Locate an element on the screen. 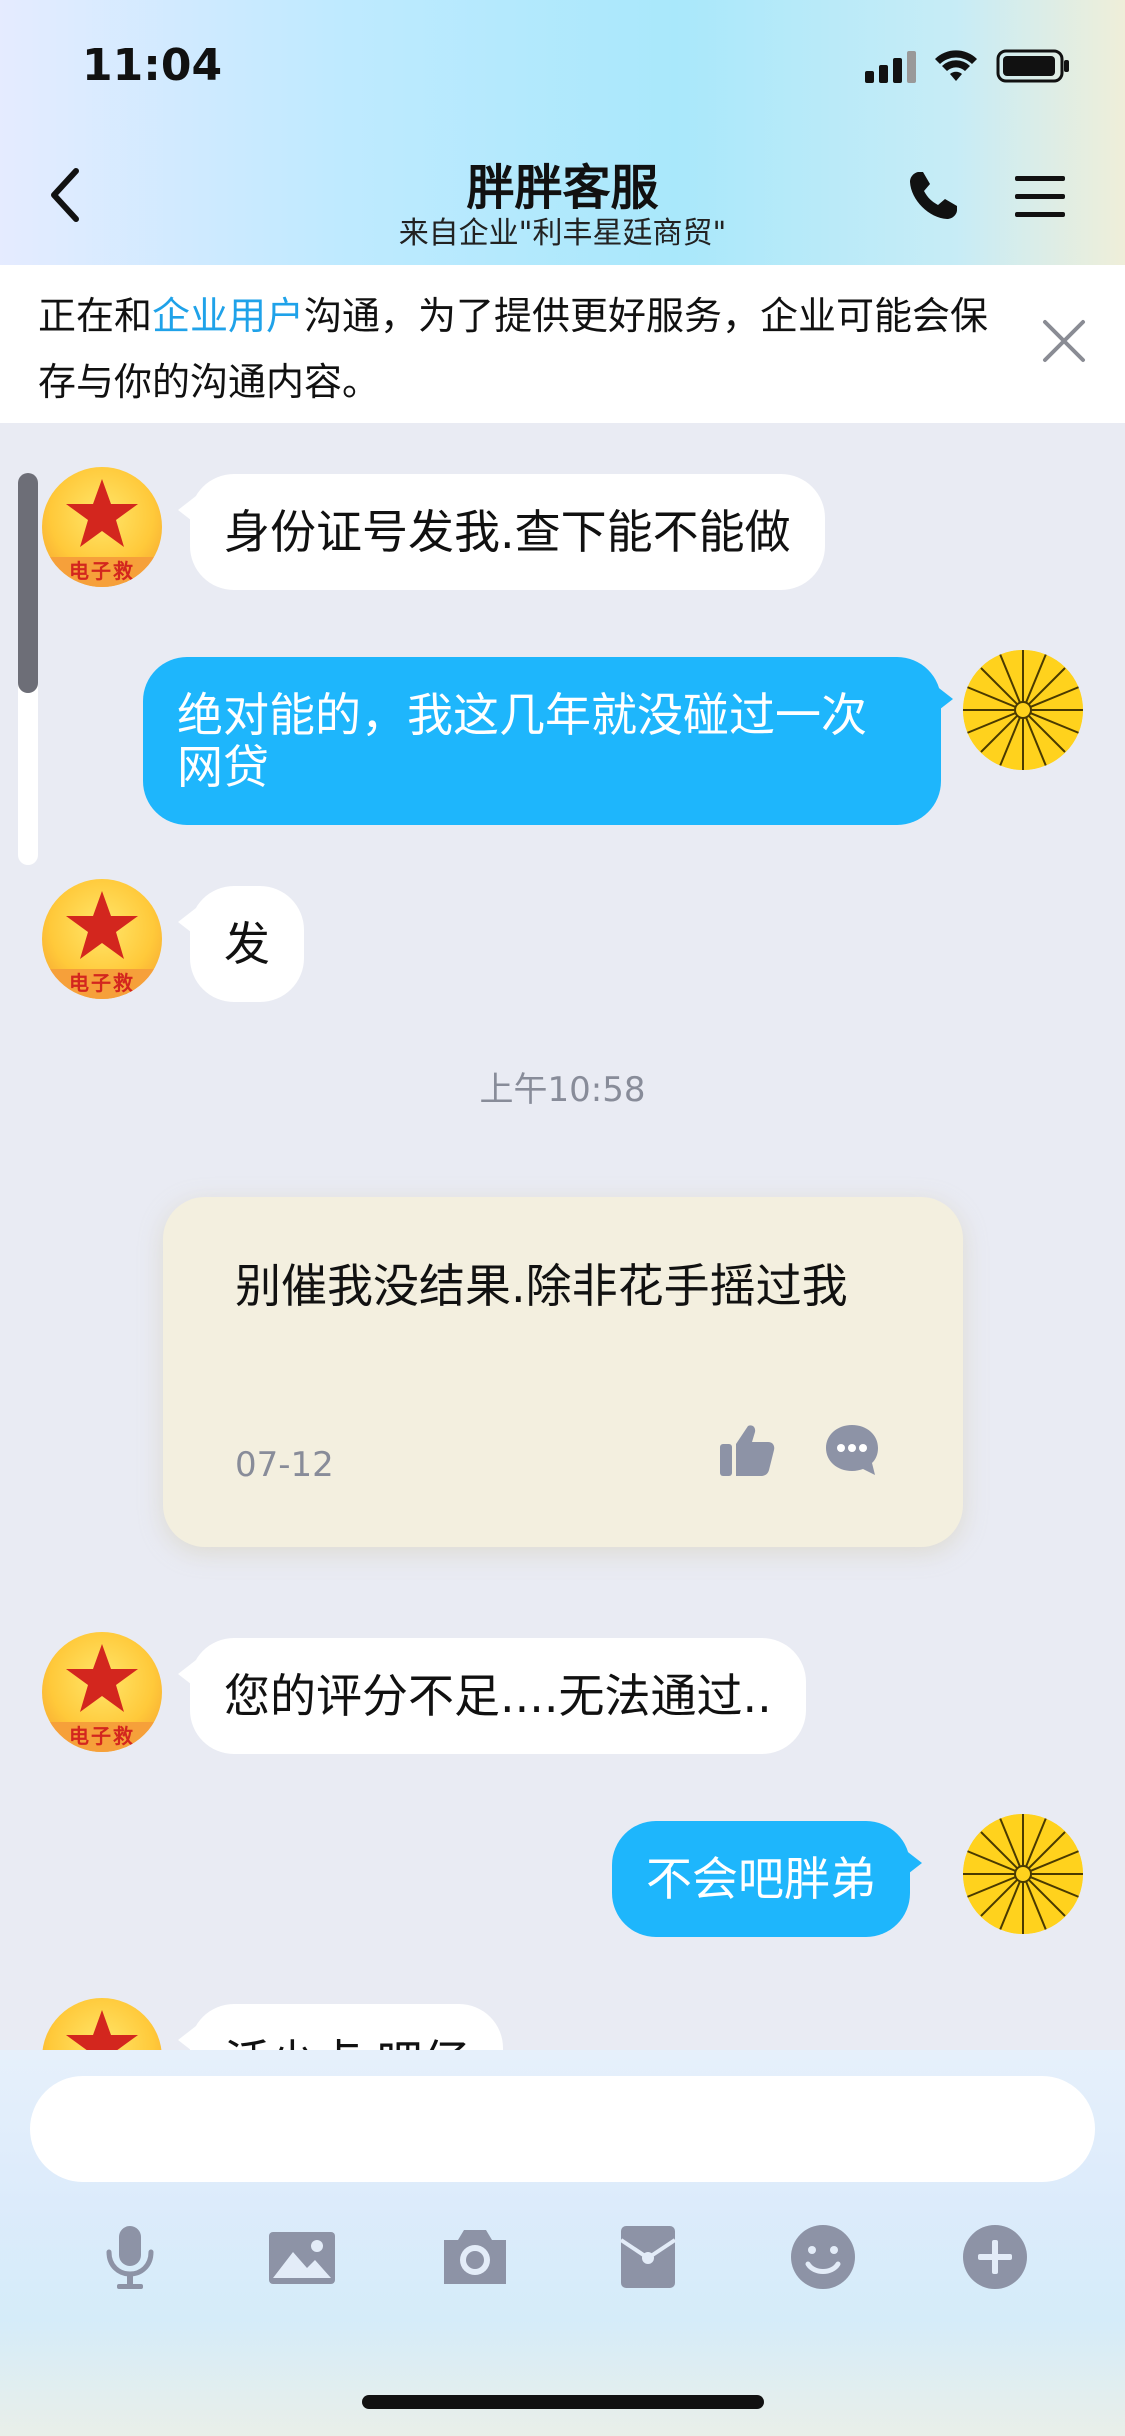 The height and width of the screenshot is (2436, 1125). image-icon is located at coordinates (302, 2257).